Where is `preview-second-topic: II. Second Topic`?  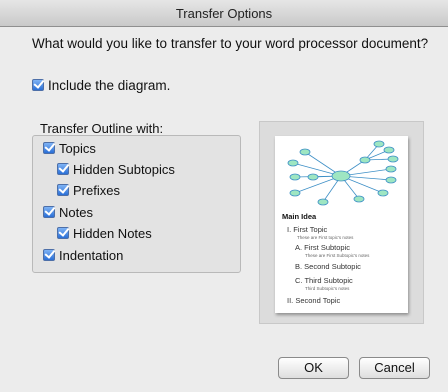 preview-second-topic: II. Second Topic is located at coordinates (314, 300).